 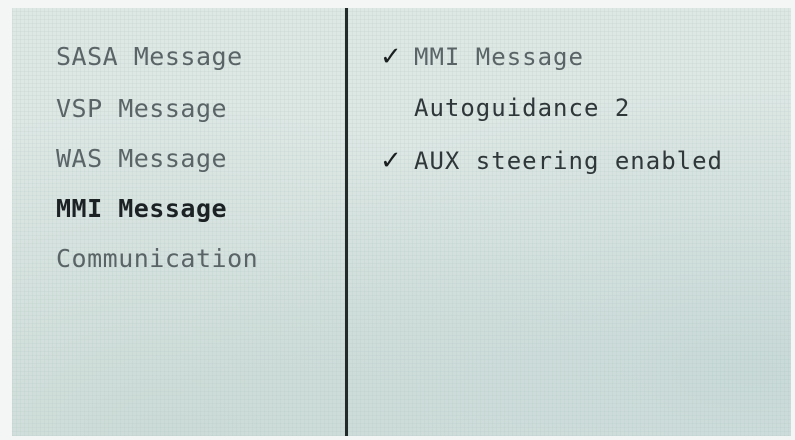 I want to click on menu-item-sasa-message: SASA Message, so click(x=149, y=56).